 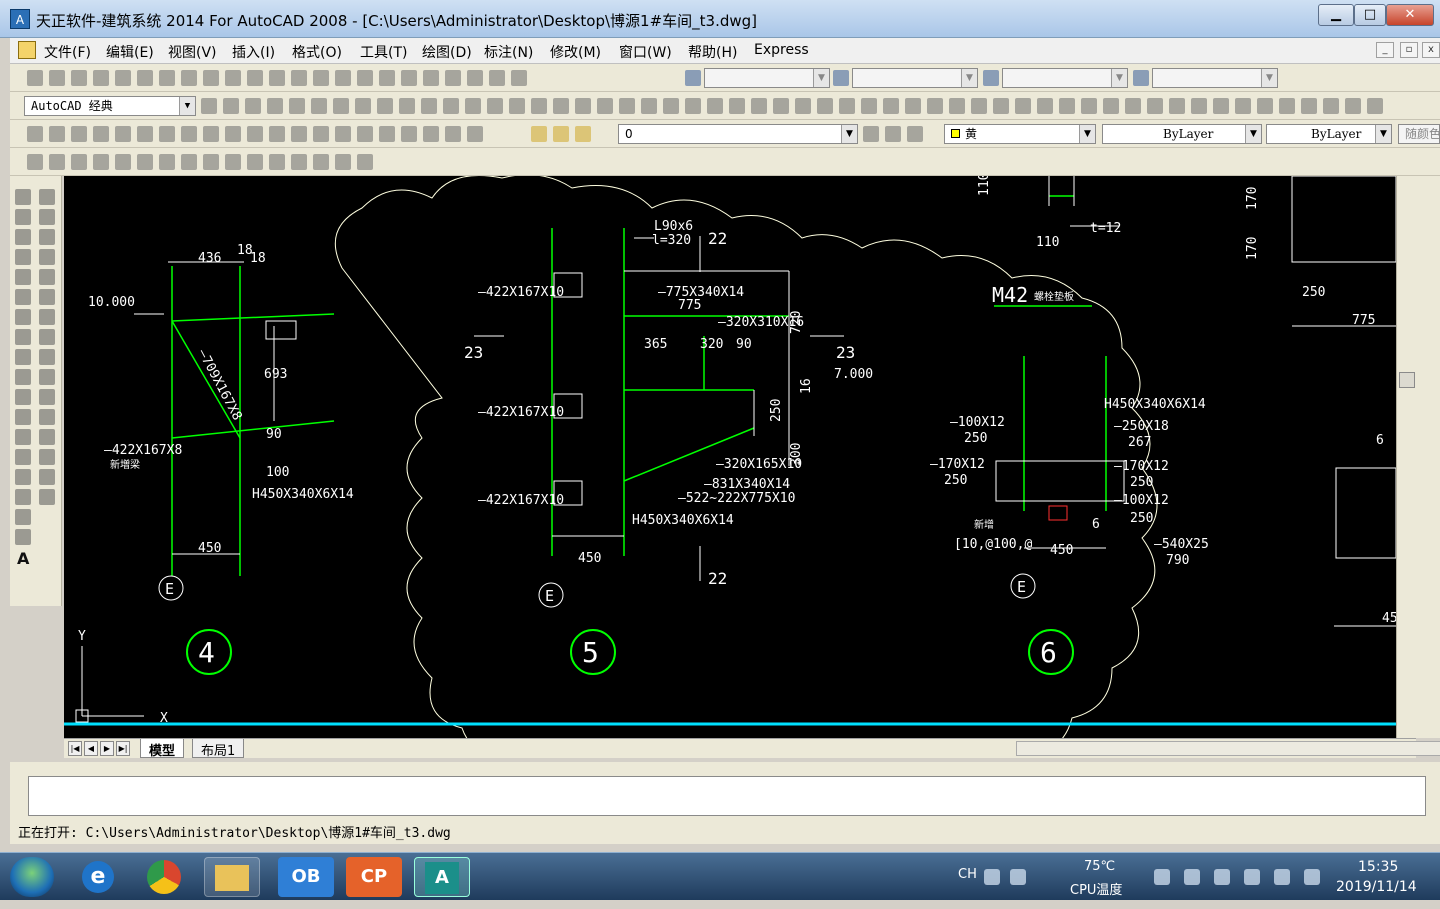 I want to click on color-combo: 黄 ▼, so click(x=1020, y=134).